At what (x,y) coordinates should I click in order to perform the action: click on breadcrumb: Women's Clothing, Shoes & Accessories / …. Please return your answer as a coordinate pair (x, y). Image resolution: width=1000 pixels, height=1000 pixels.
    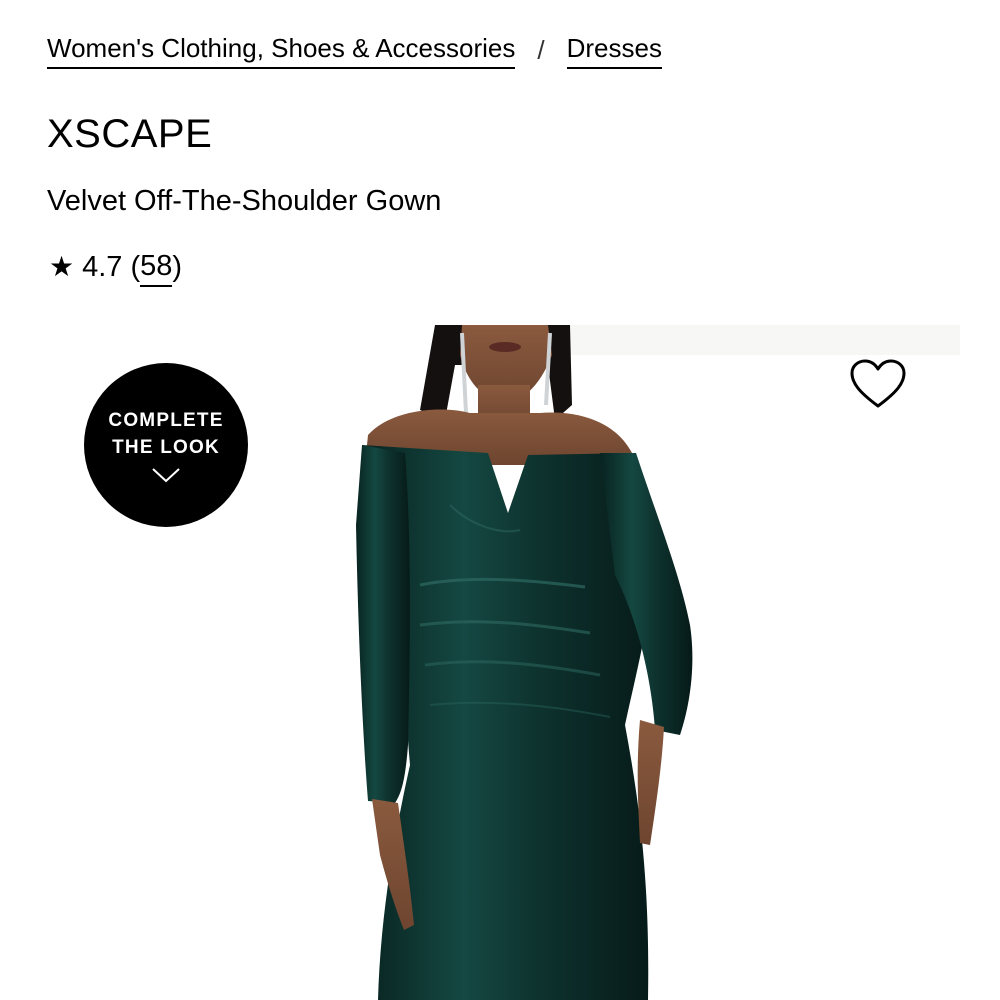
    Looking at the image, I should click on (354, 49).